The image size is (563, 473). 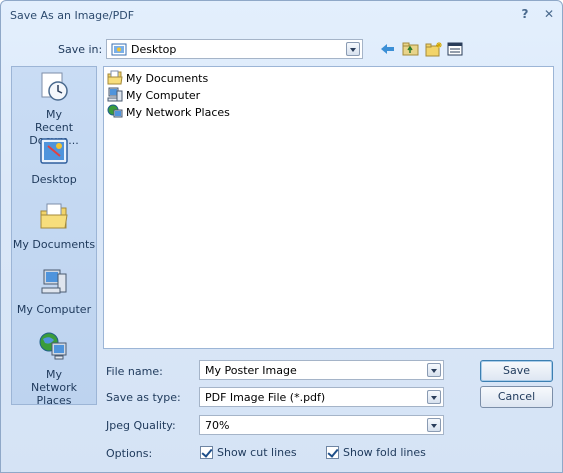 I want to click on place-my-documents: My Documents, so click(x=54, y=226).